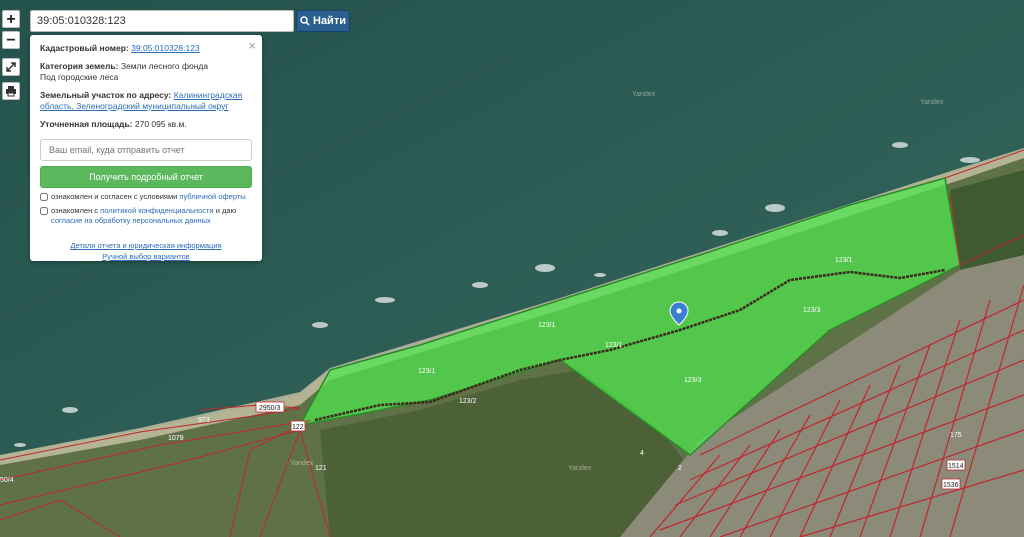  I want to click on cadastral-number-link: 39:05:010328:123, so click(165, 48).